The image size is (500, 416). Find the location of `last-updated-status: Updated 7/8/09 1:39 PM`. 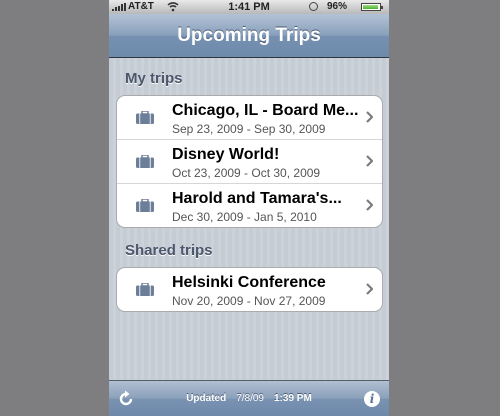

last-updated-status: Updated 7/8/09 1:39 PM is located at coordinates (249, 398).